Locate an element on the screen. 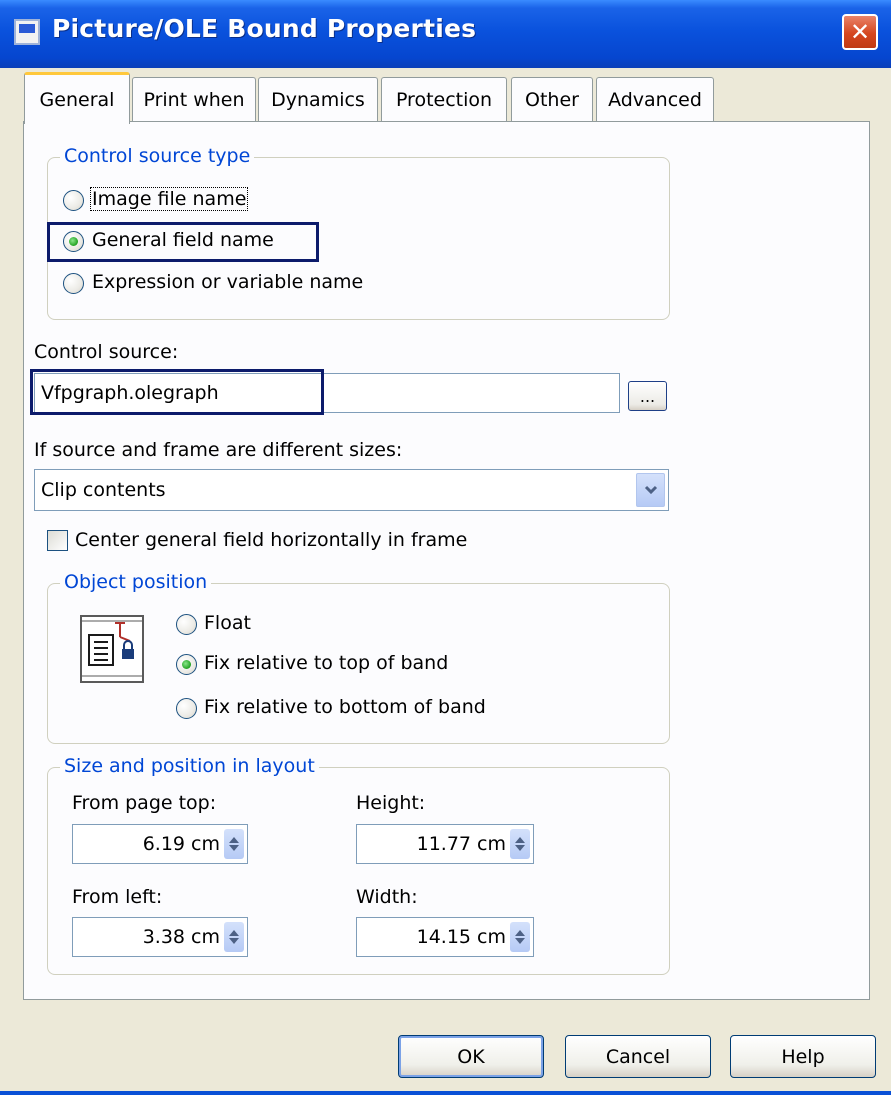  tab-other: Other is located at coordinates (552, 99).